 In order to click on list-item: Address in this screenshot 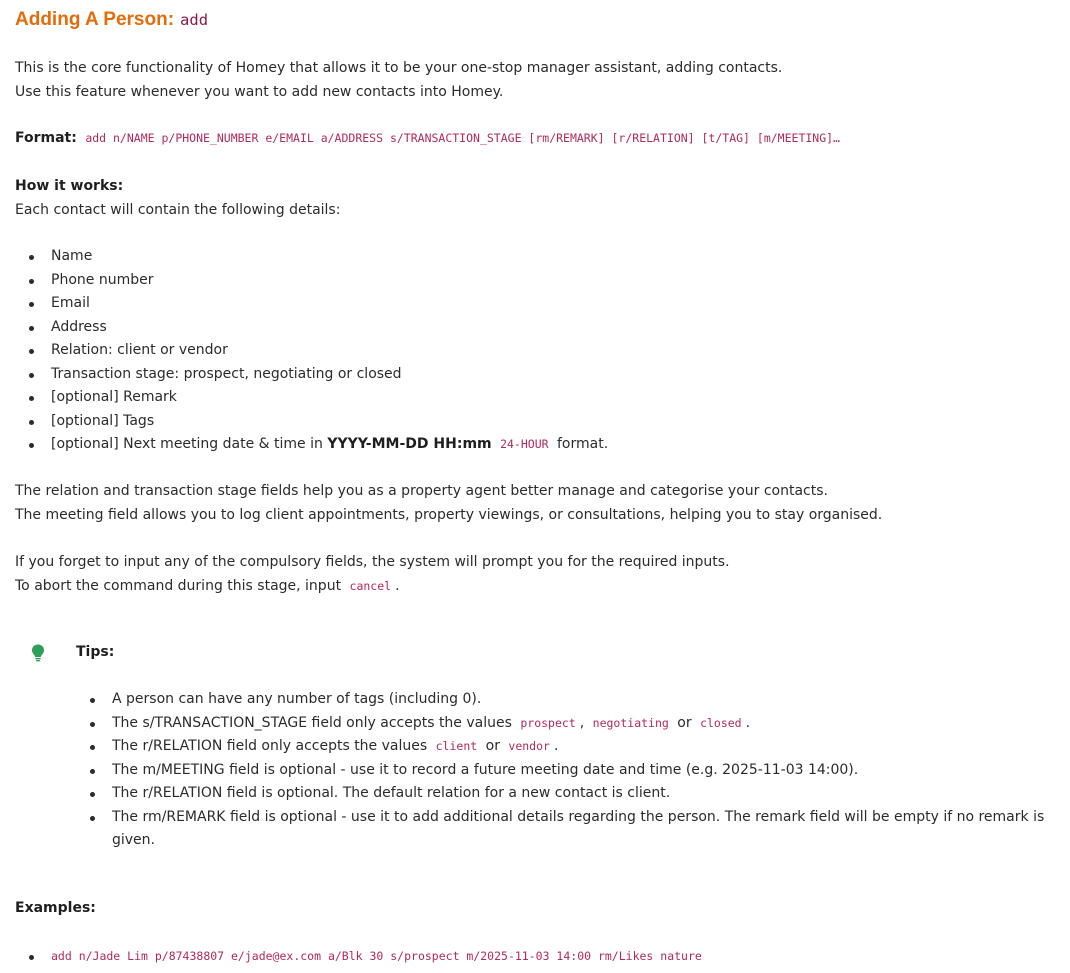, I will do `click(535, 328)`.